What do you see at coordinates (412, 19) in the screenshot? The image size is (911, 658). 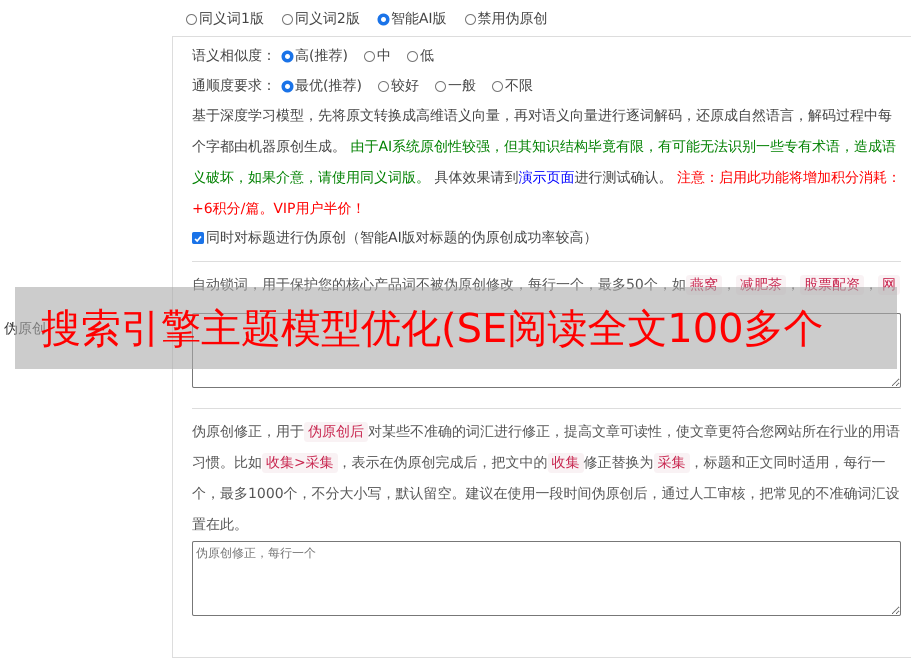 I see `mode-radio: 智能AI版` at bounding box center [412, 19].